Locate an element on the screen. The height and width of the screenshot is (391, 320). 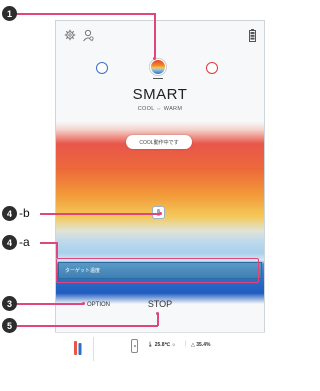
user-icon is located at coordinates (88, 35).